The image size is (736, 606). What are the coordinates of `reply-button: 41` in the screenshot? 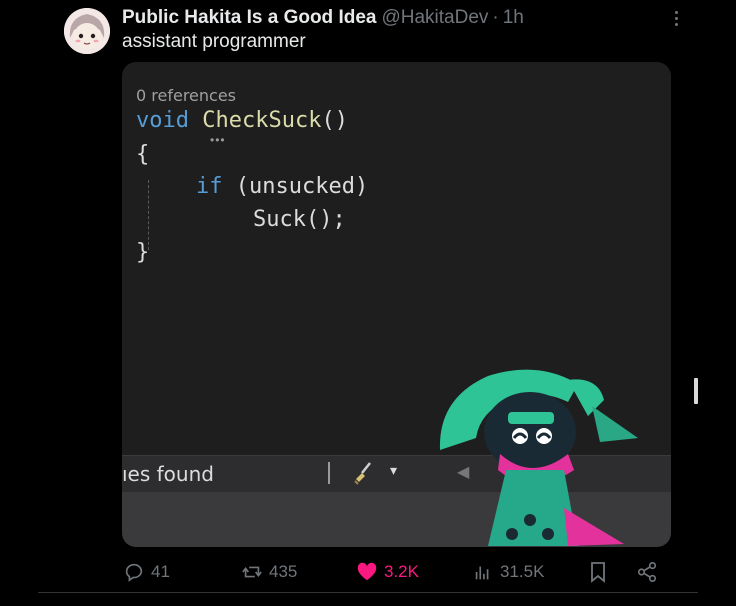 It's located at (146, 572).